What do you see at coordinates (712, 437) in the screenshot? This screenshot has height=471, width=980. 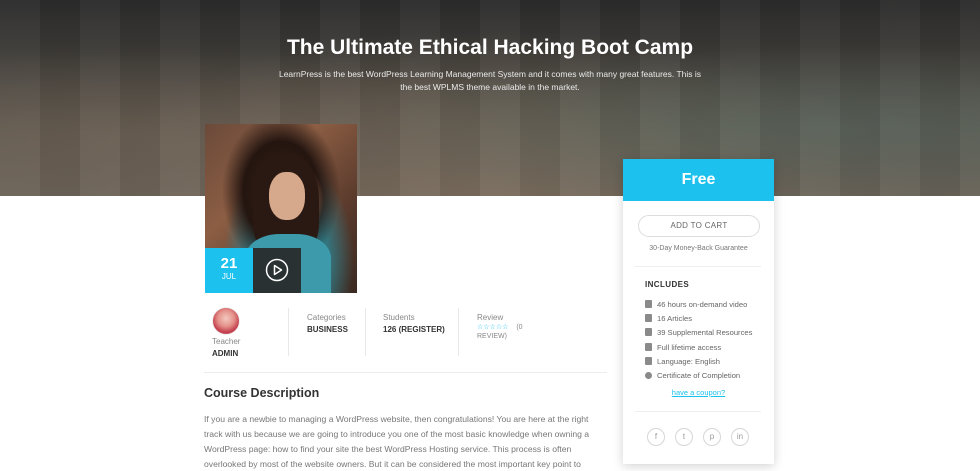 I see `pinterest-icon: p` at bounding box center [712, 437].